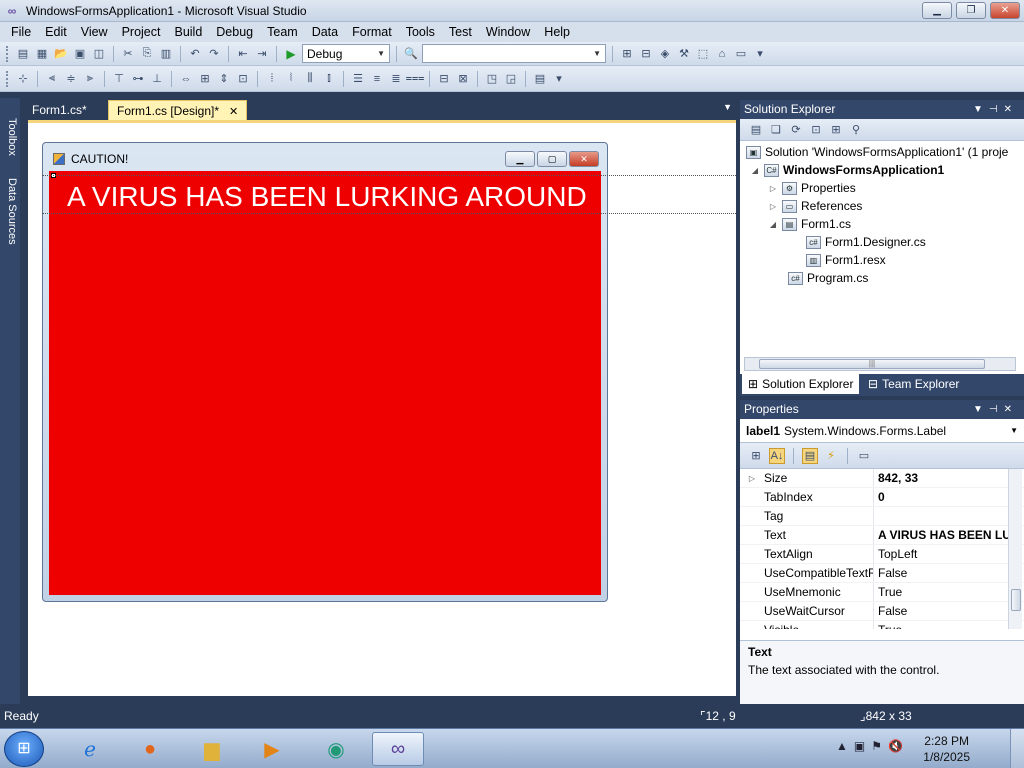 Image resolution: width=1024 pixels, height=768 pixels. I want to click on navigate-backward-icon: ⇤, so click(243, 54).